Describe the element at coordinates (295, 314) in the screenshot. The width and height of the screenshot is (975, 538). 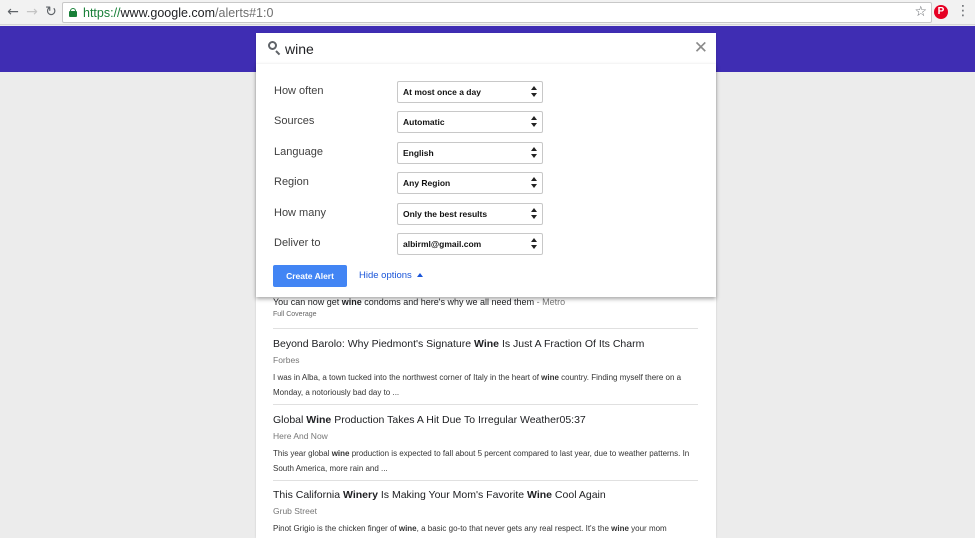
I see `full-coverage-link: Full Coverage` at that location.